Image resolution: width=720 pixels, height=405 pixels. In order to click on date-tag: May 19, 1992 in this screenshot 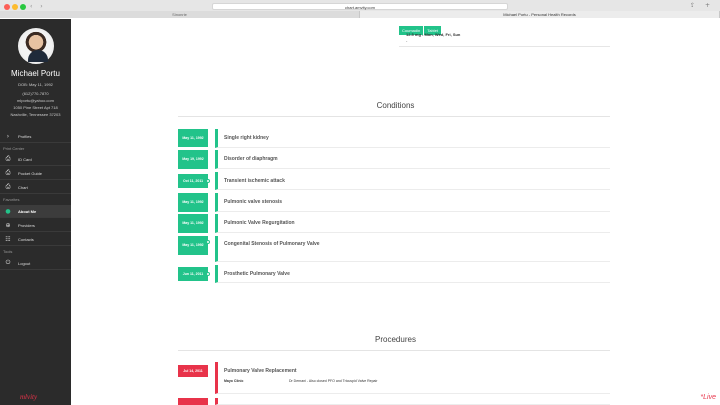, I will do `click(193, 159)`.